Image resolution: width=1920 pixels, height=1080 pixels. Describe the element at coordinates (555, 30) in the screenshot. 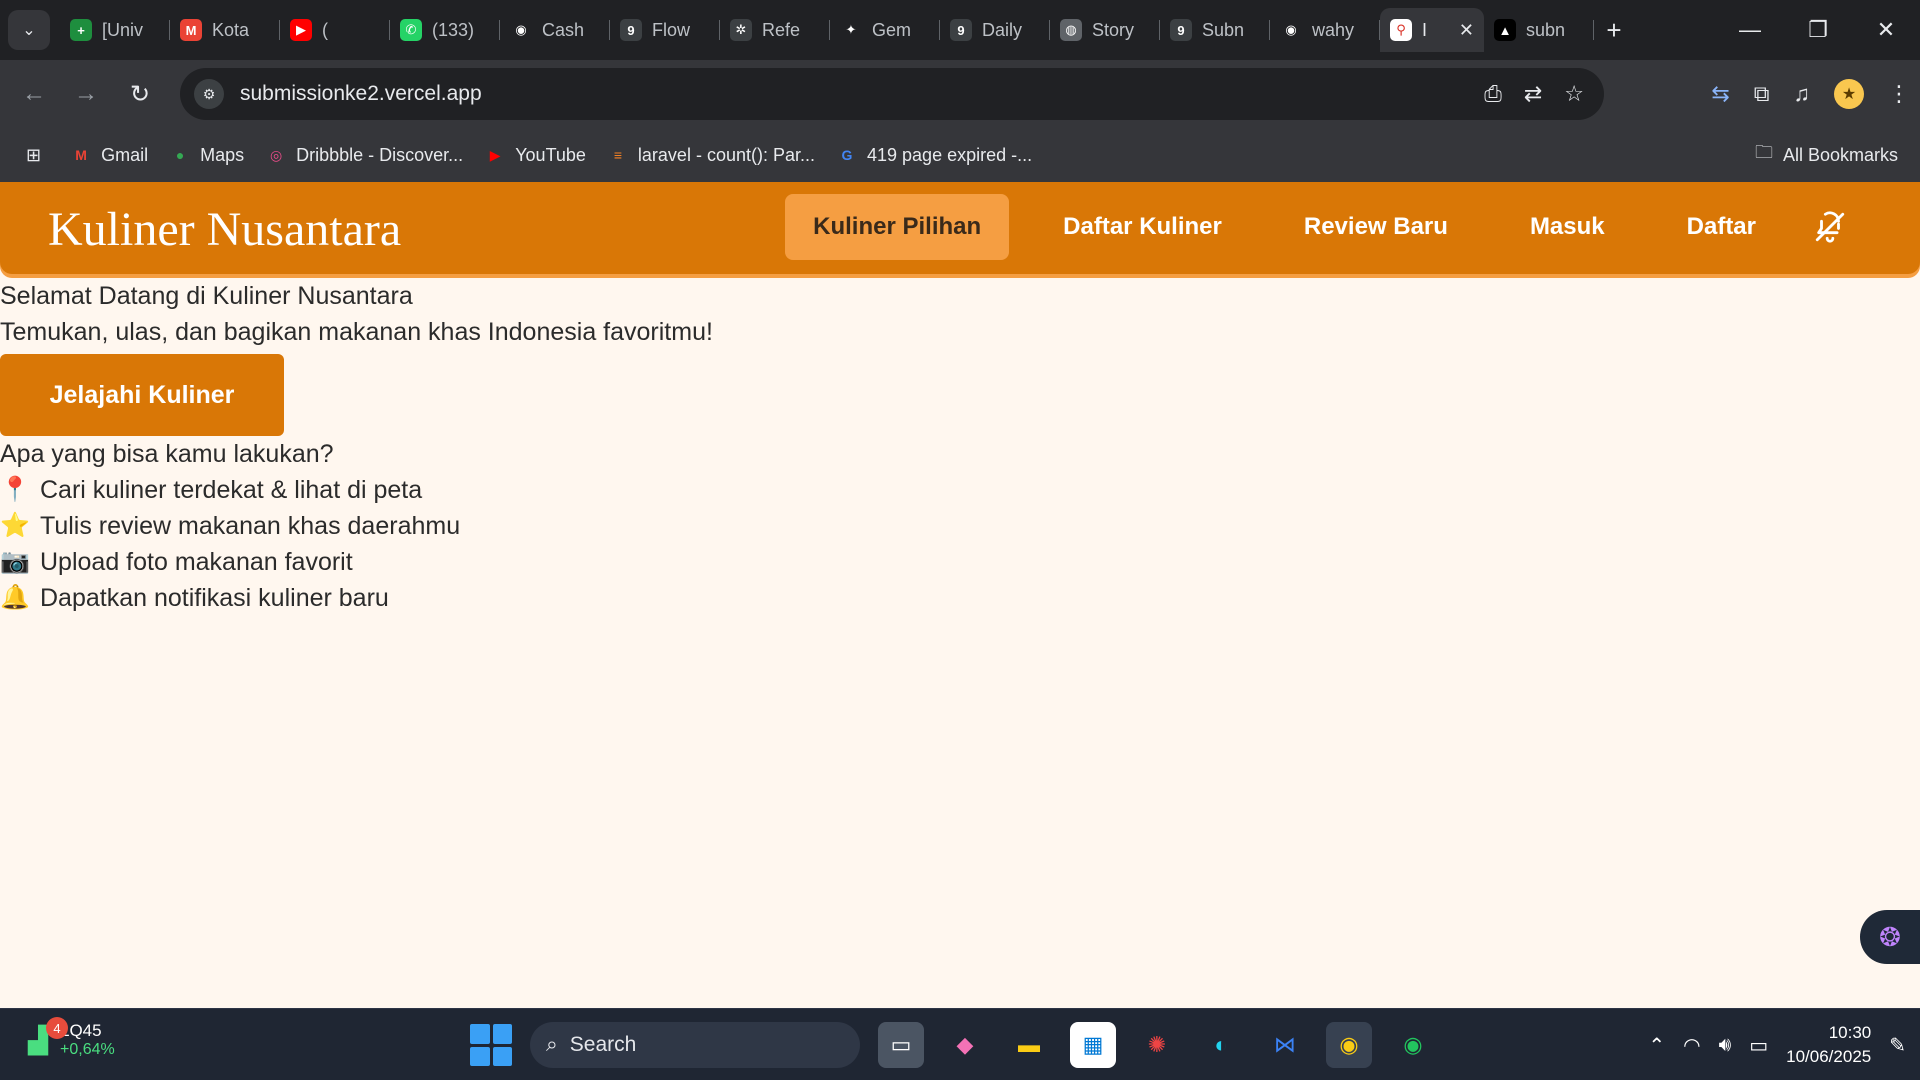

I see `browser-tab: ◉ Cash` at that location.